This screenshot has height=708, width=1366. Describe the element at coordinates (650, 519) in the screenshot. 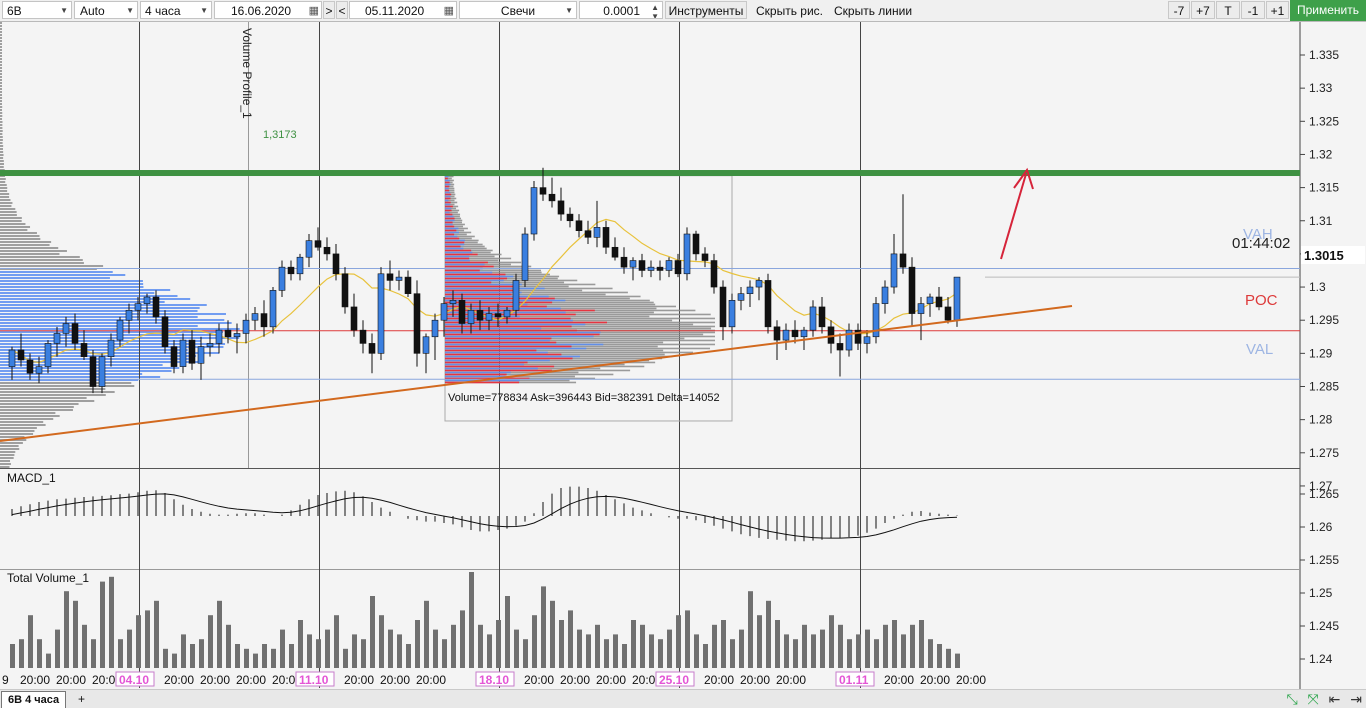

I see `macd-pane` at that location.